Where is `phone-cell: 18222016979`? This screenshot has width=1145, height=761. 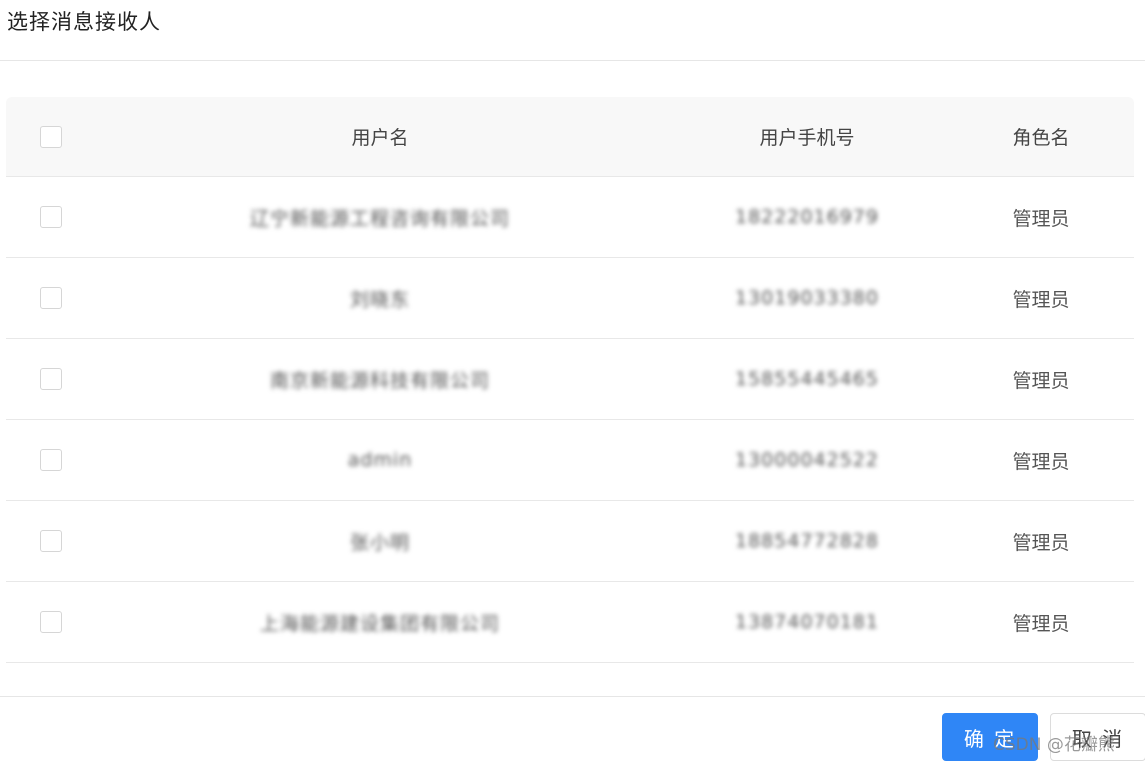 phone-cell: 18222016979 is located at coordinates (807, 217).